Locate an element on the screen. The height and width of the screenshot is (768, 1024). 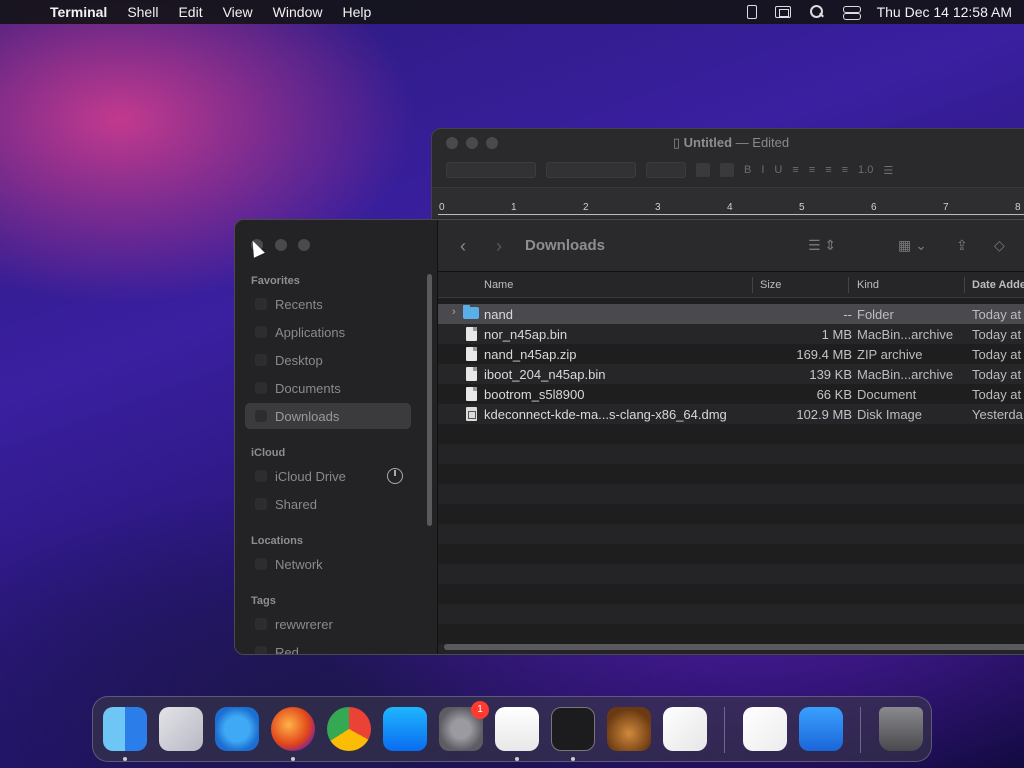
sidebar-heading-favorites: Favorites is located at coordinates (275, 281).